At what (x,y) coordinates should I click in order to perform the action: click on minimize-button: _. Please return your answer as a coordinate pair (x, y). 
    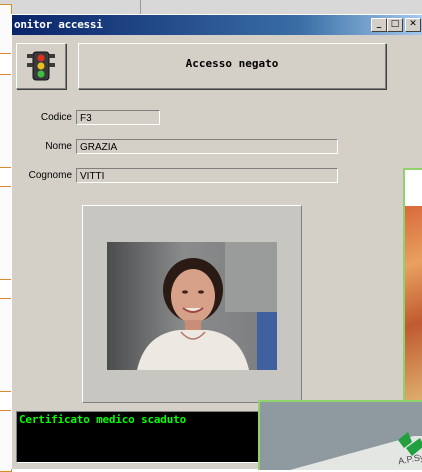
    Looking at the image, I should click on (379, 25).